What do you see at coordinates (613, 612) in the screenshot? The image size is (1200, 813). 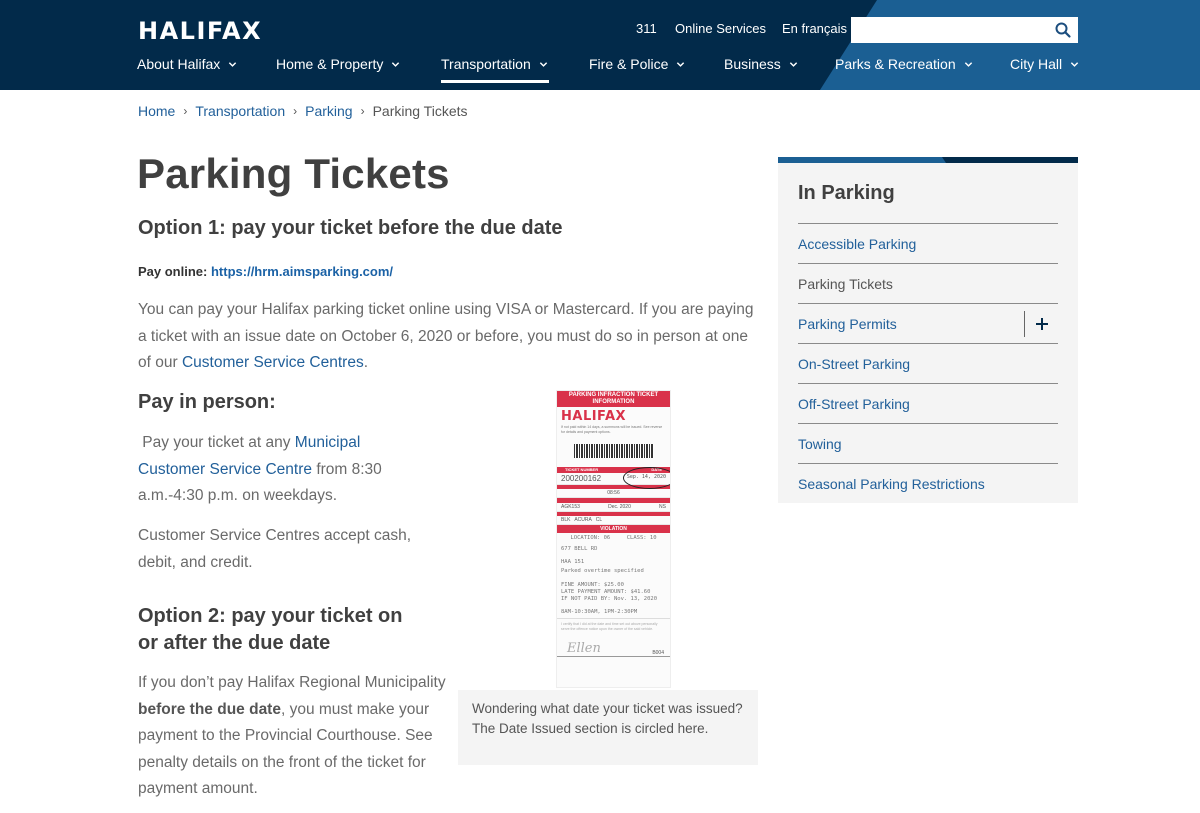 I see `hours: 8AM-10:30AM, 1PM-2:30PM` at bounding box center [613, 612].